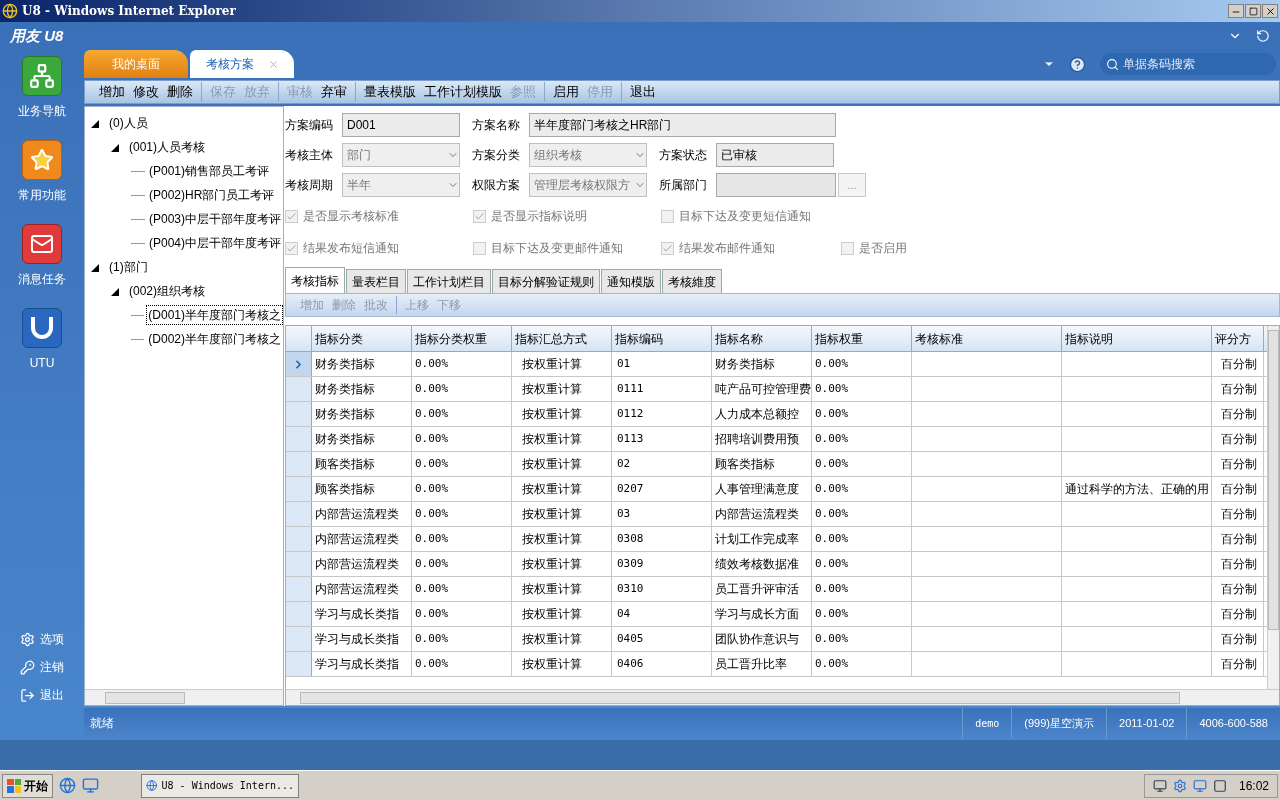 The width and height of the screenshot is (1280, 800). I want to click on tab: 考核維度, so click(692, 281).